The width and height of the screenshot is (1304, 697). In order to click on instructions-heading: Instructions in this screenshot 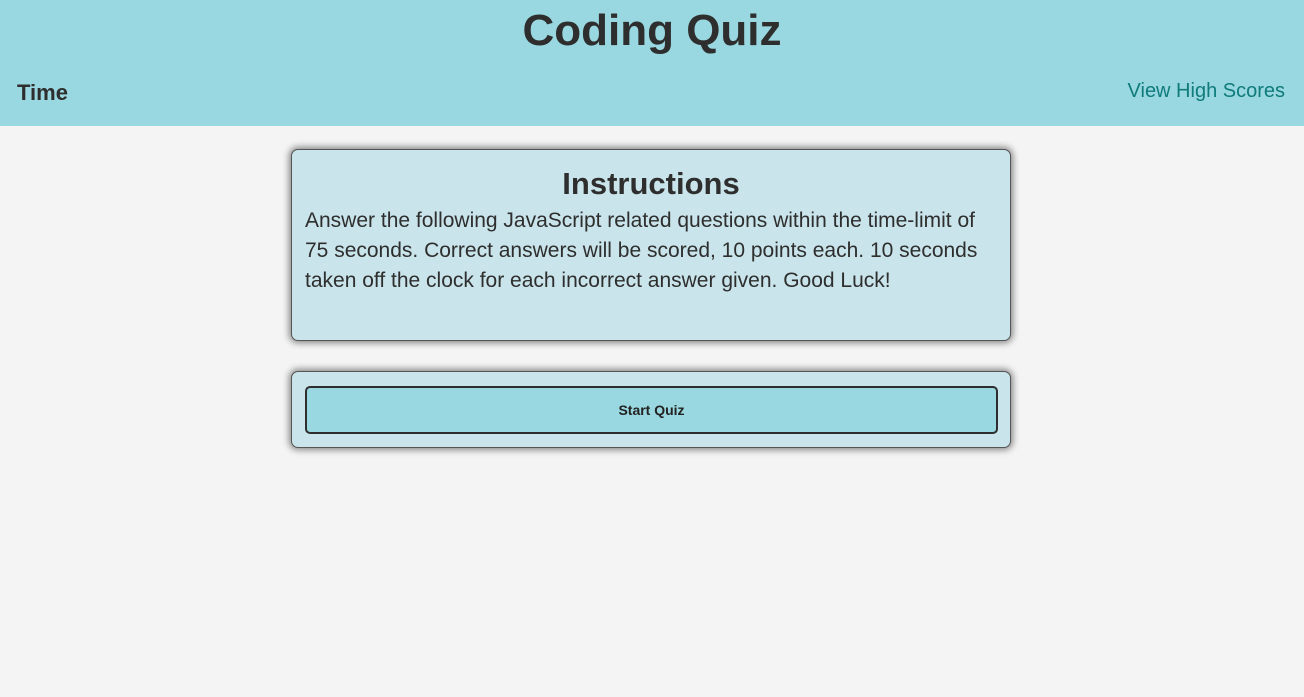, I will do `click(651, 183)`.